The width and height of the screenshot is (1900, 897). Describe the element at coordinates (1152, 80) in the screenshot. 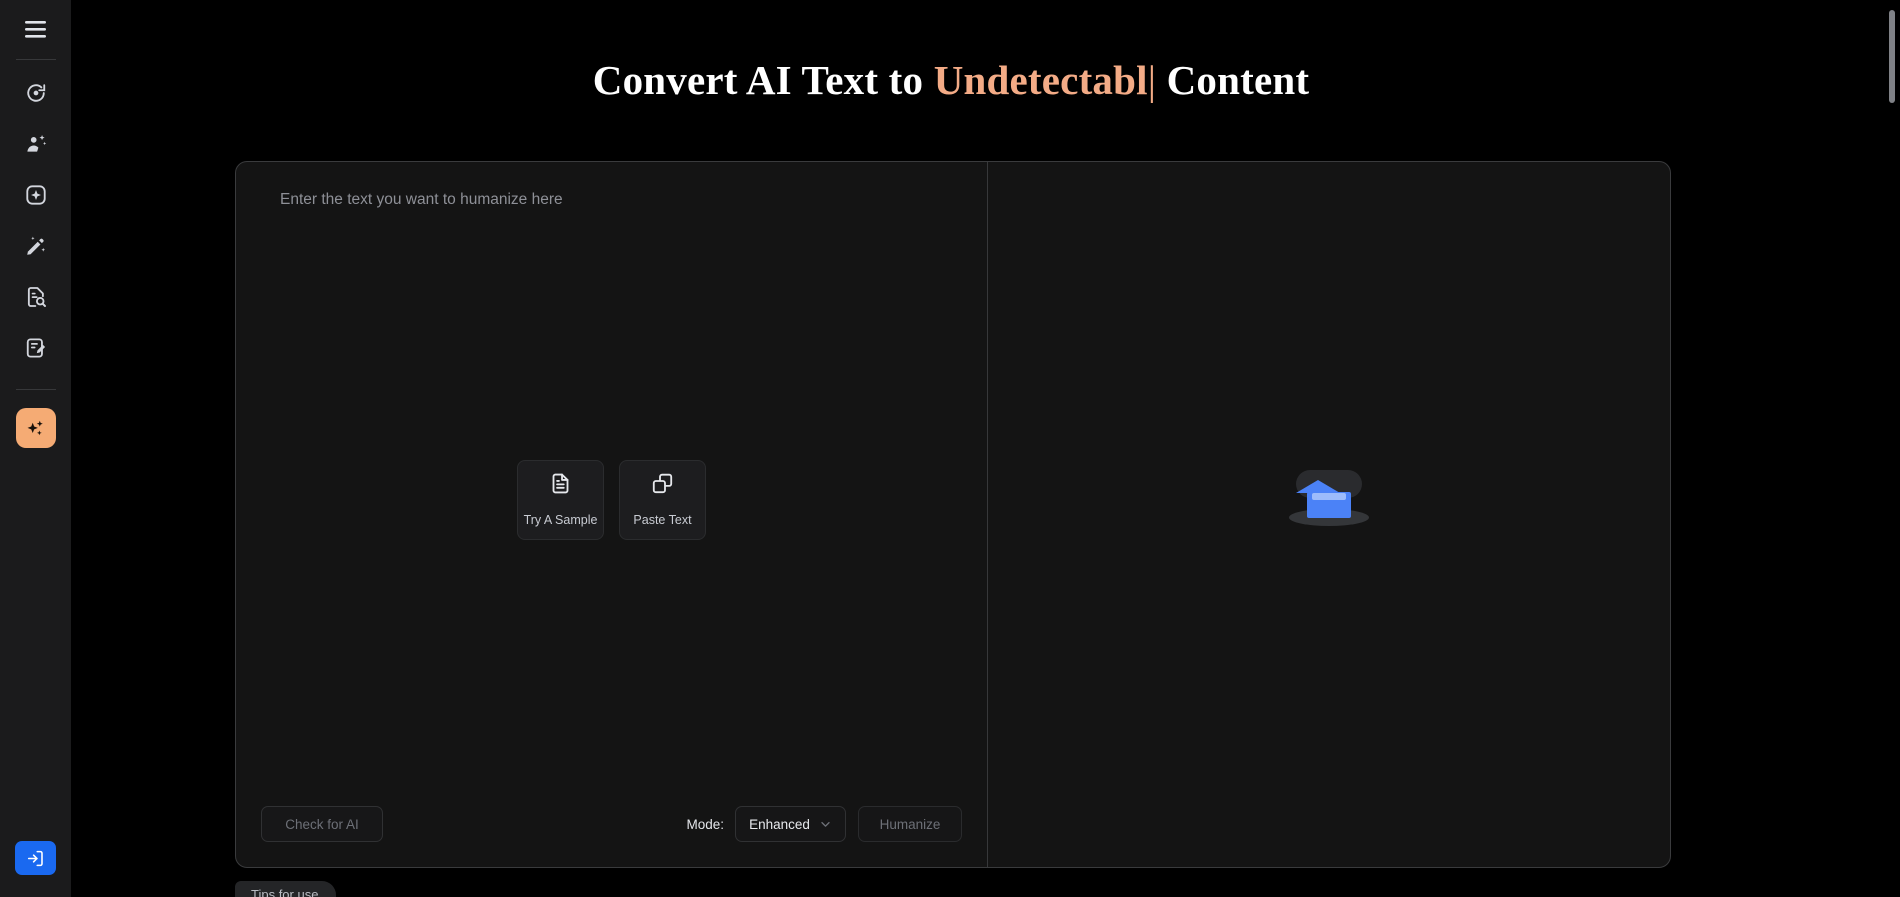

I see `page-title-caret: |` at that location.